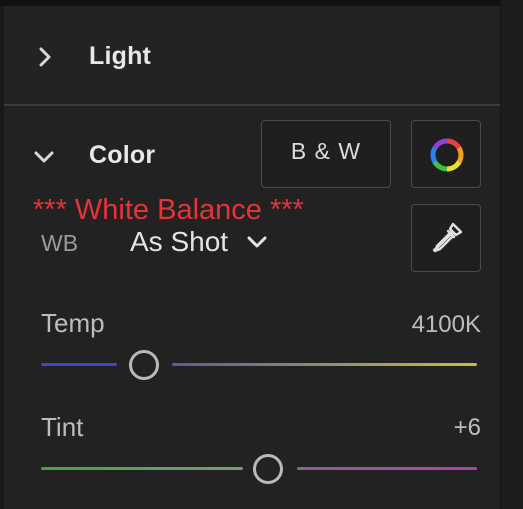 The width and height of the screenshot is (523, 509). I want to click on temp-slider-thumb, so click(144, 365).